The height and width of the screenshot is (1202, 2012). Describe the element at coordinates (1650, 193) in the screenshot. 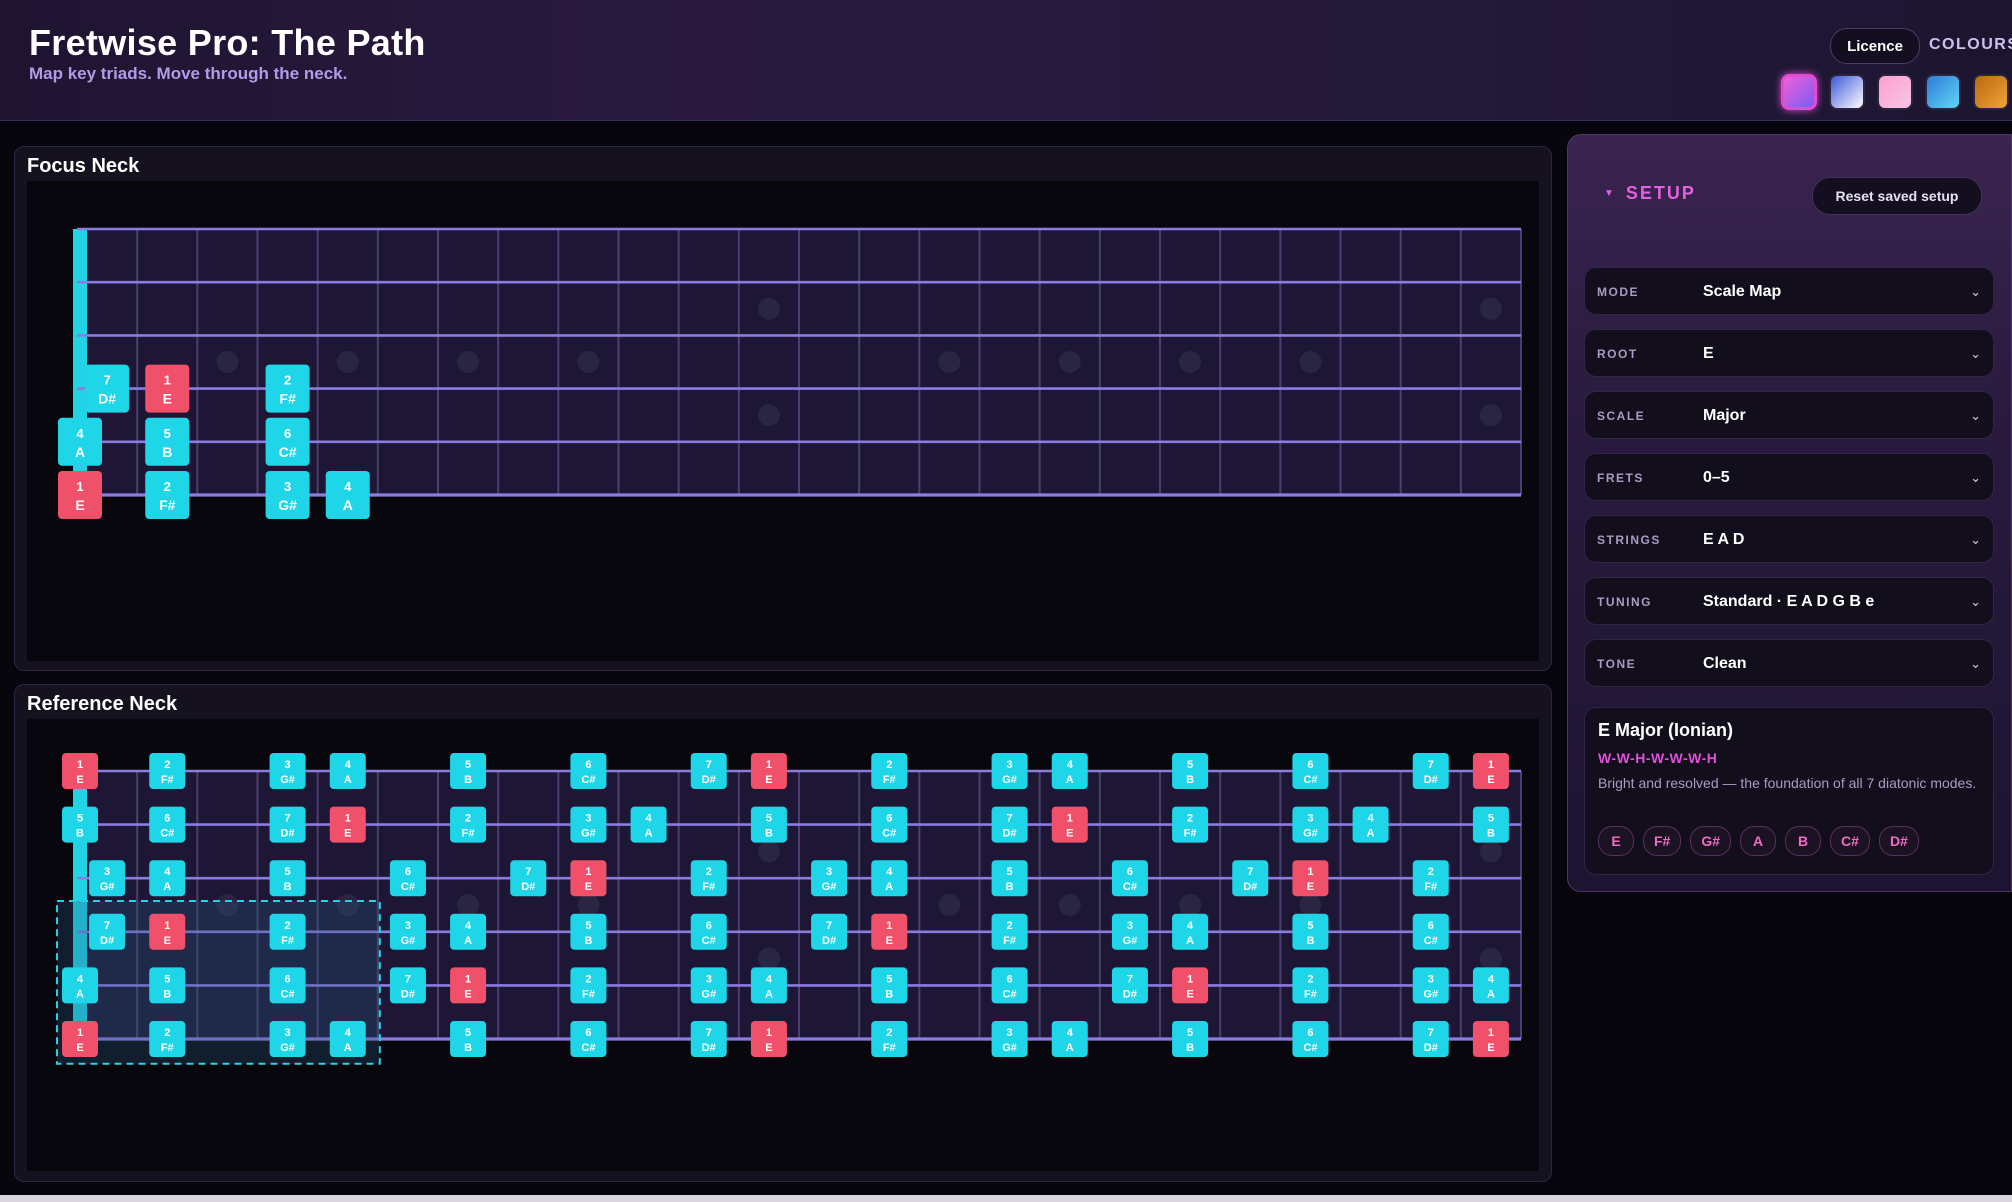

I see `setup-toggle: ▼ SETUP` at that location.